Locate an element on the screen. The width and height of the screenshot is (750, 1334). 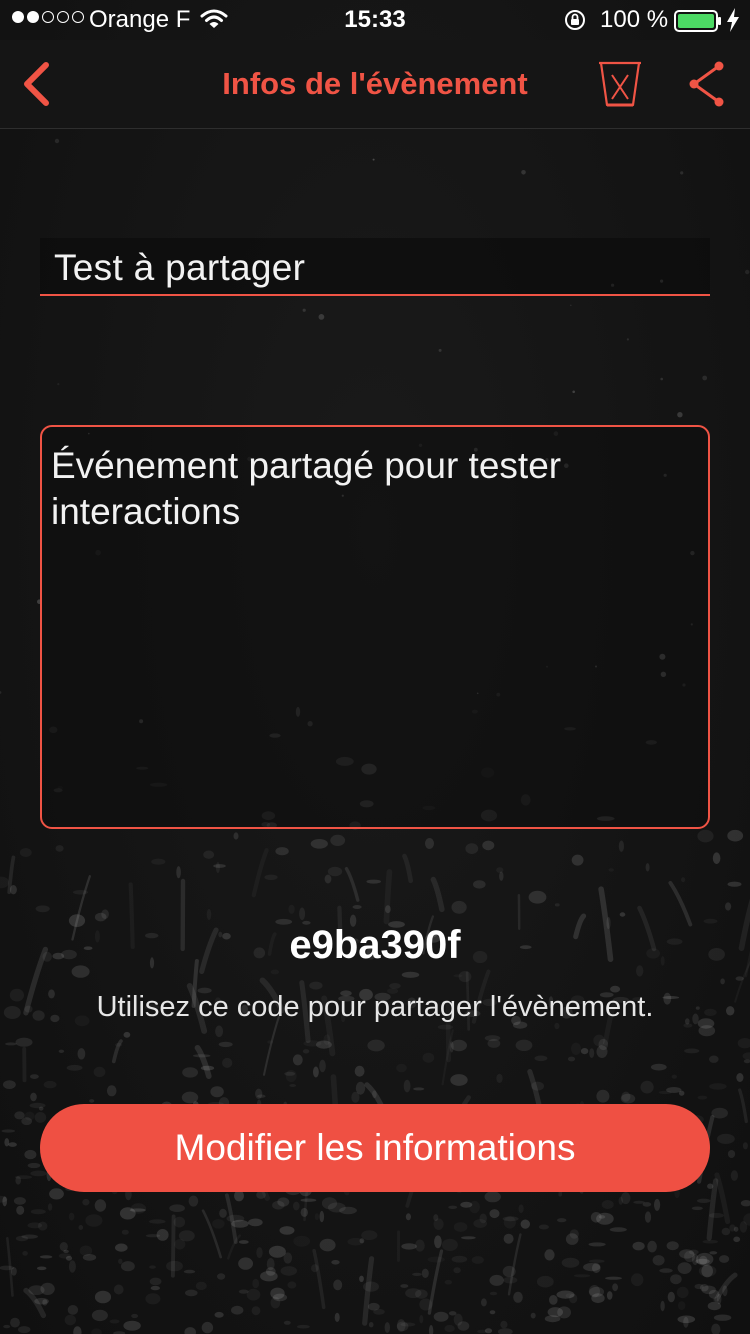
battery-icon is located at coordinates (698, 24).